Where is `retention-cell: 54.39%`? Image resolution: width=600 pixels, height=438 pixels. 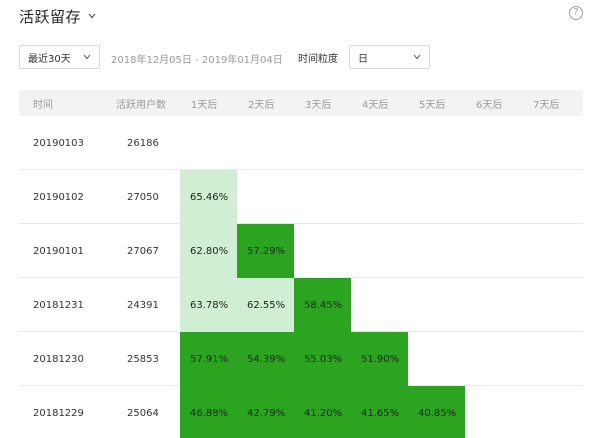 retention-cell: 54.39% is located at coordinates (265, 359).